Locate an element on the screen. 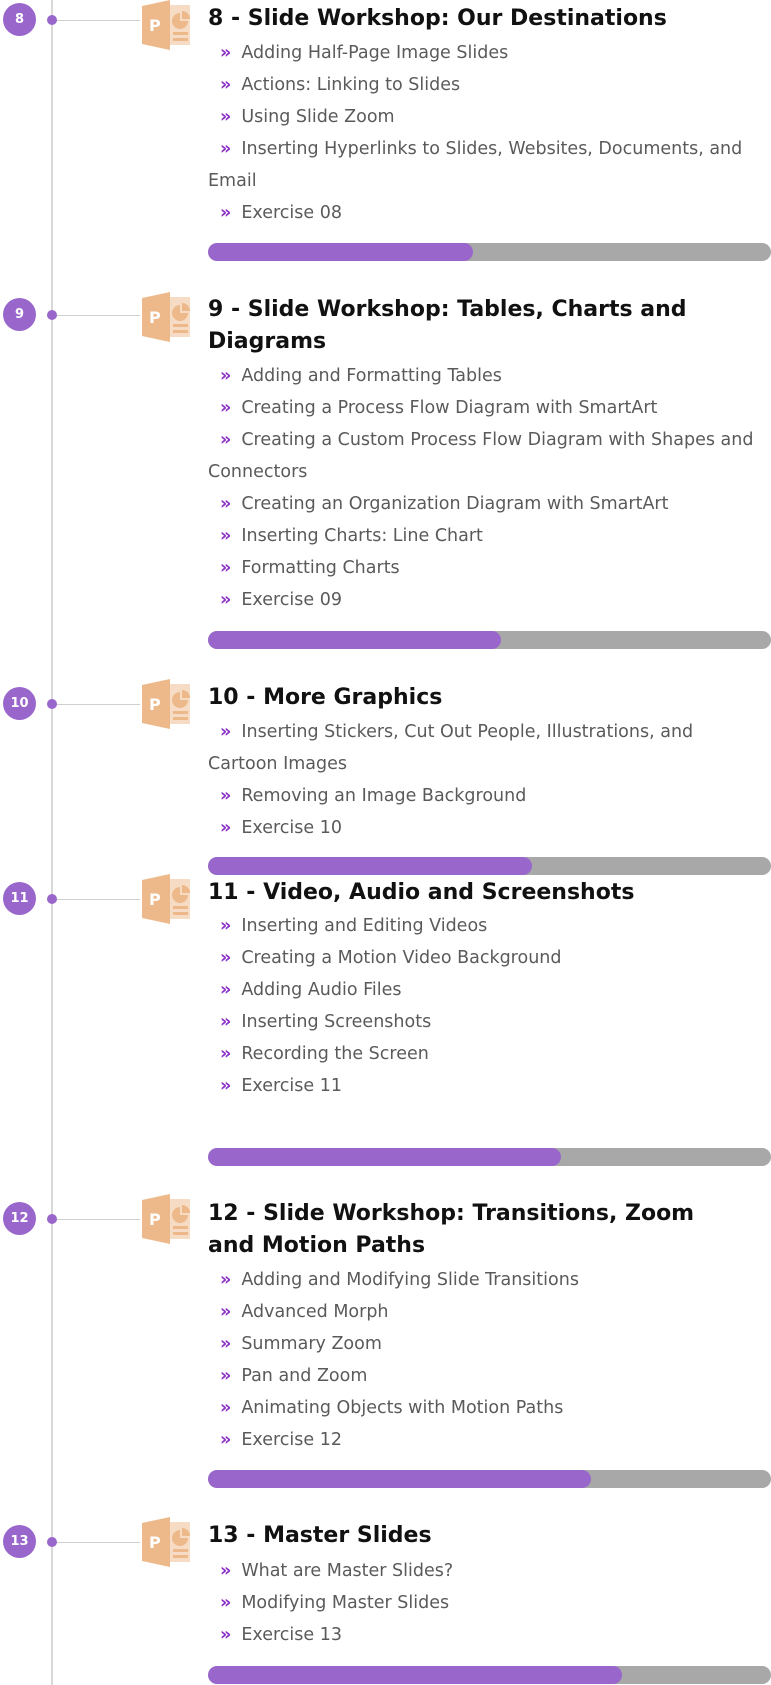  module-title: 13 - Master Slides is located at coordinates (320, 1535).